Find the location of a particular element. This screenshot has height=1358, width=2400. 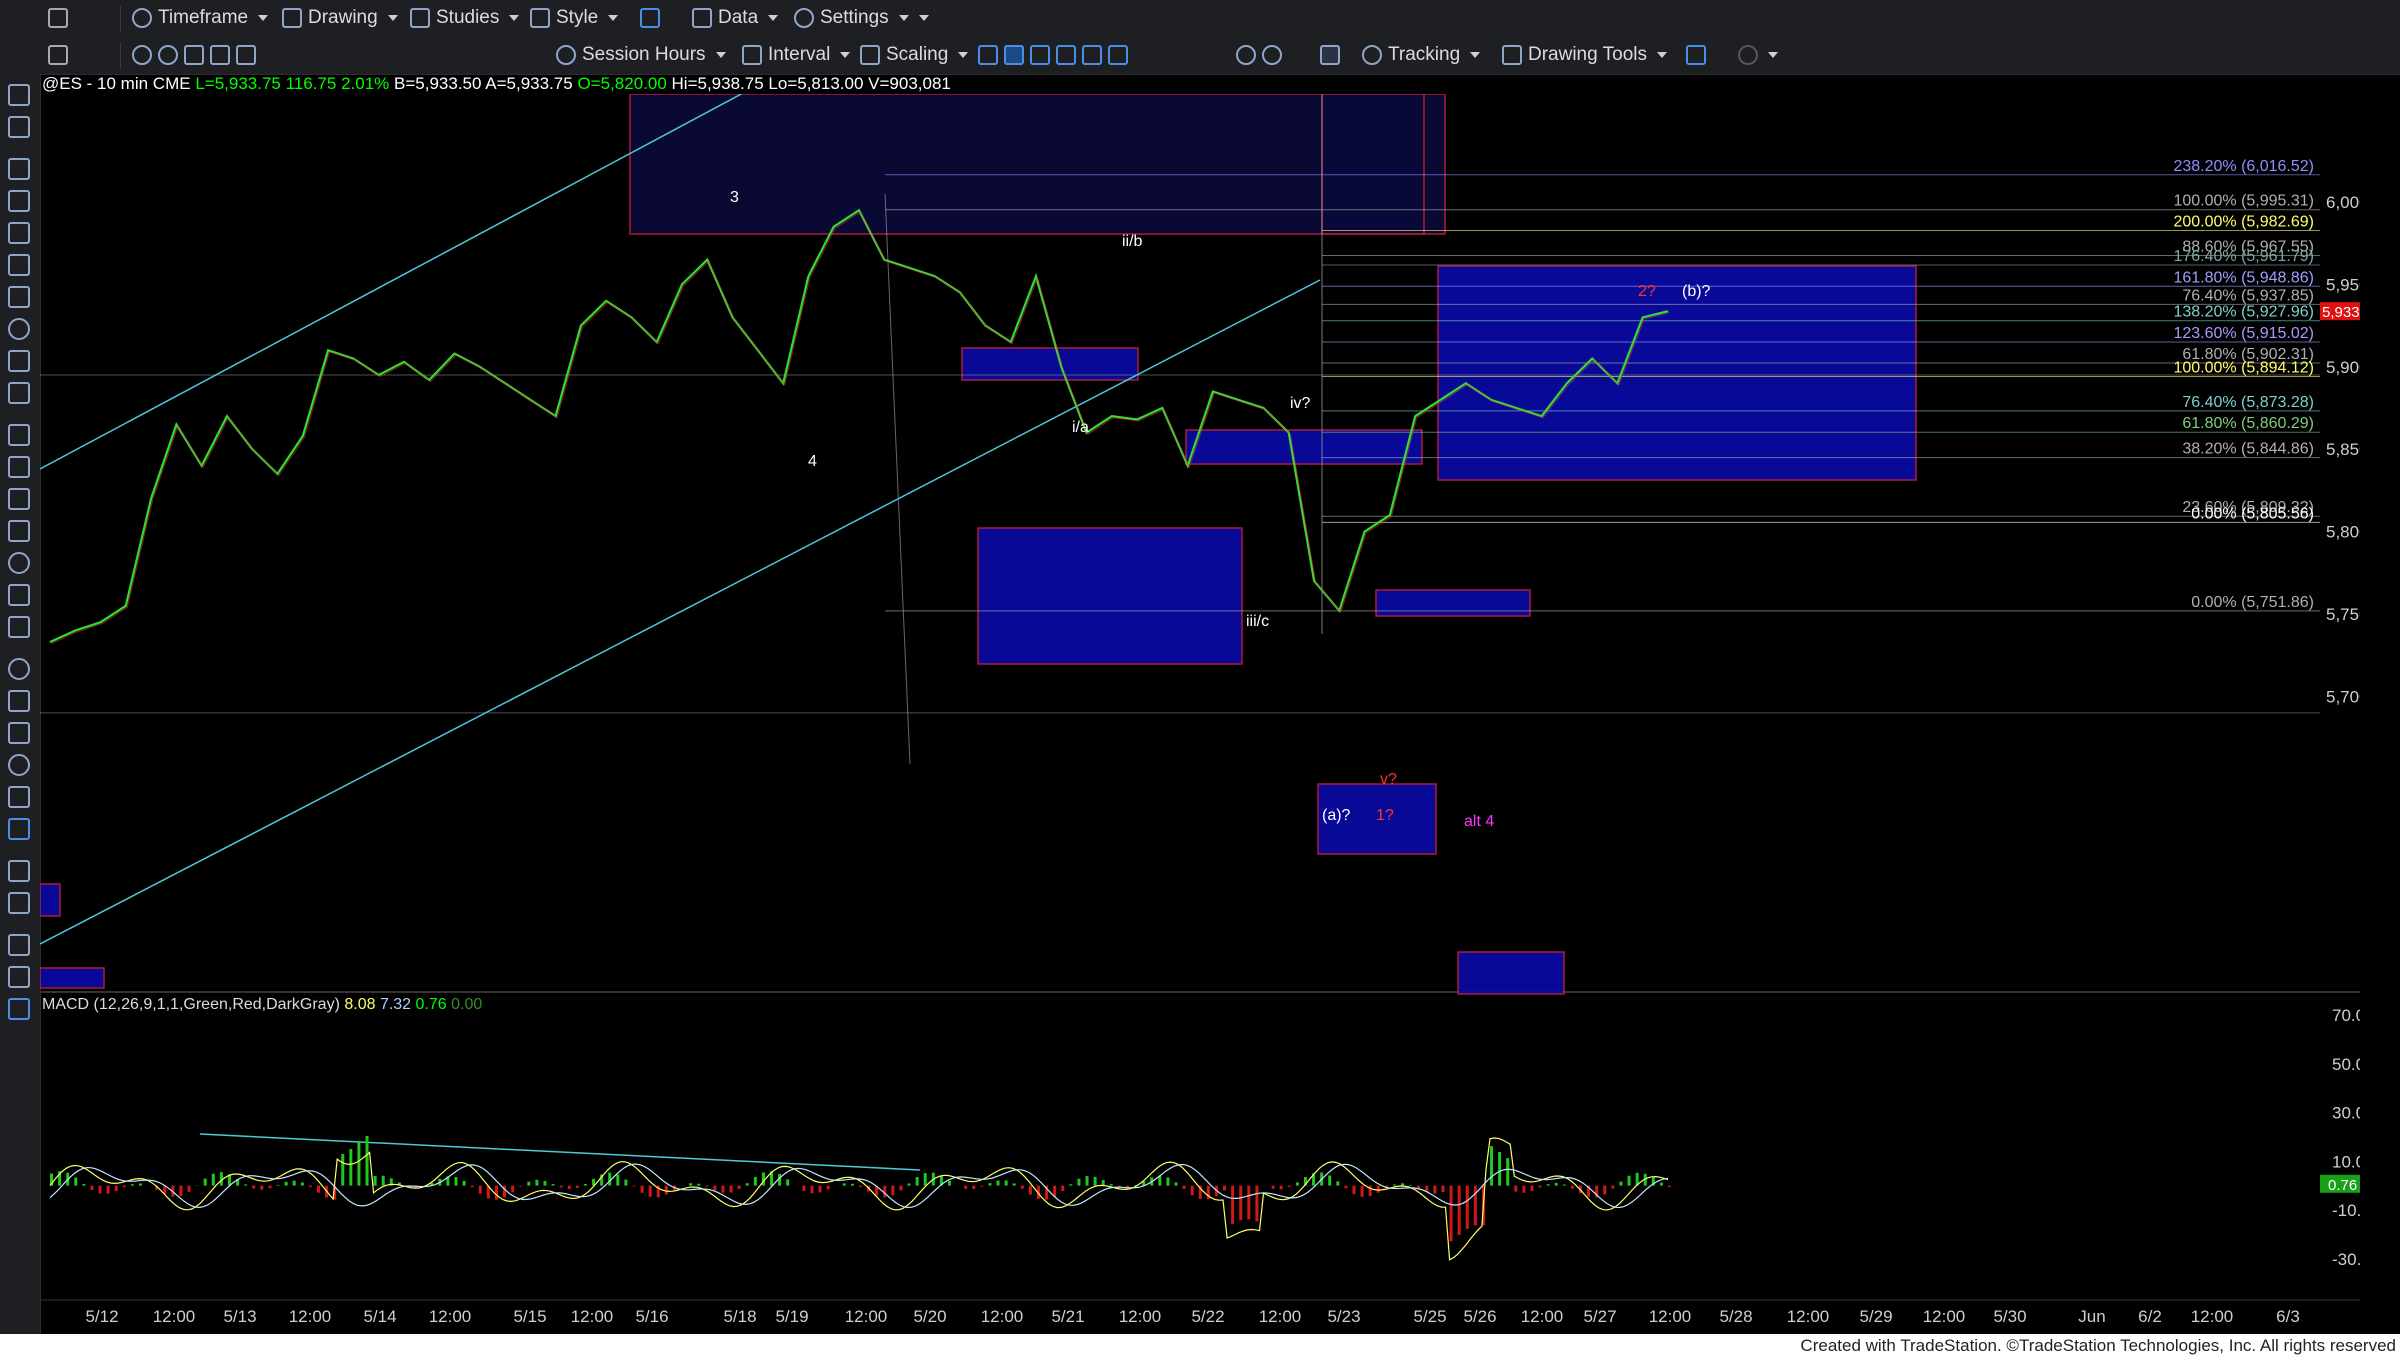

channel-icon is located at coordinates (19, 265).